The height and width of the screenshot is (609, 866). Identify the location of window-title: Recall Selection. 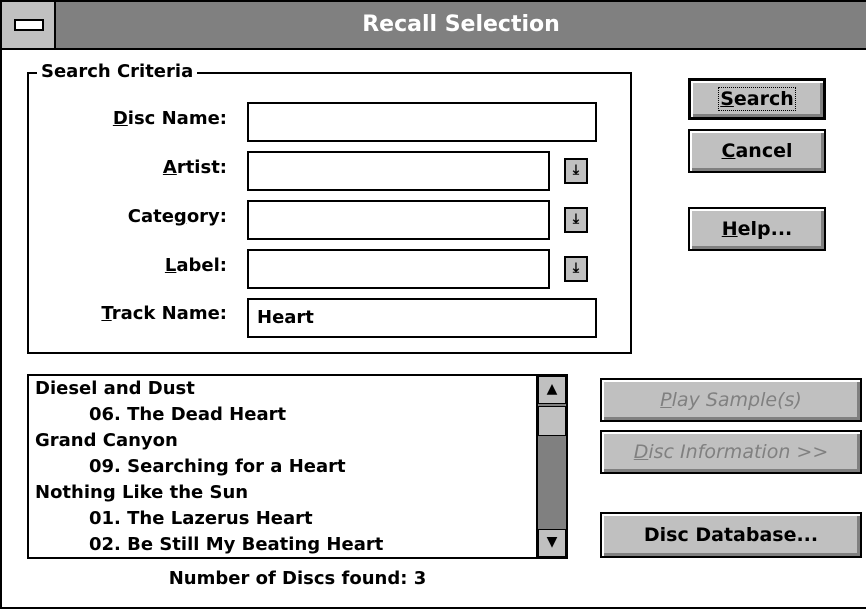
(461, 24).